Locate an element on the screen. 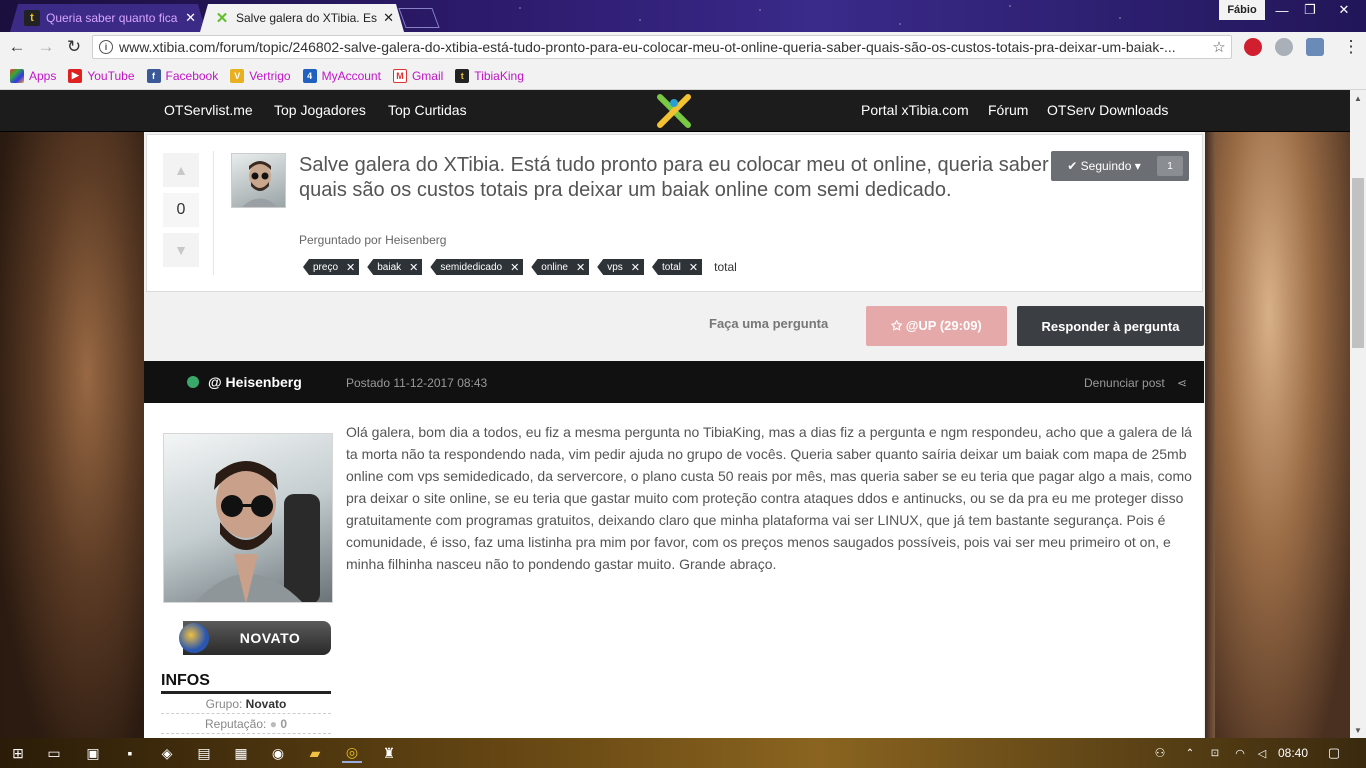  taskbar-app-icon: ♜ is located at coordinates (389, 753).